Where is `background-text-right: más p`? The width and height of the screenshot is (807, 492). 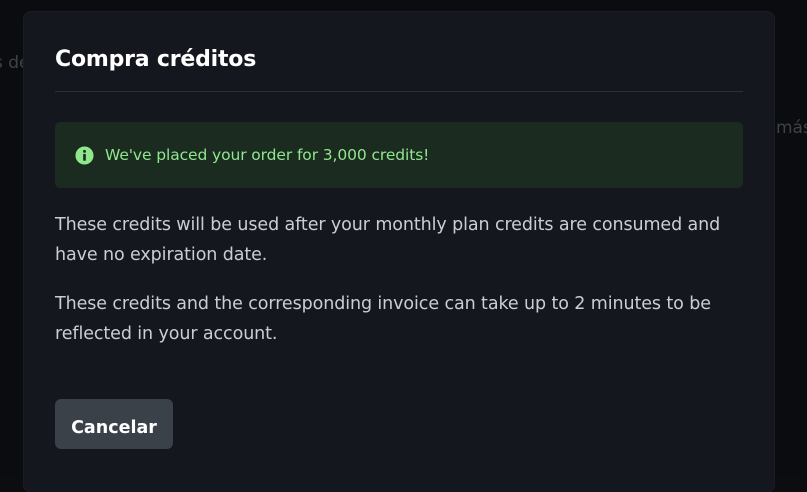
background-text-right: más p is located at coordinates (791, 128).